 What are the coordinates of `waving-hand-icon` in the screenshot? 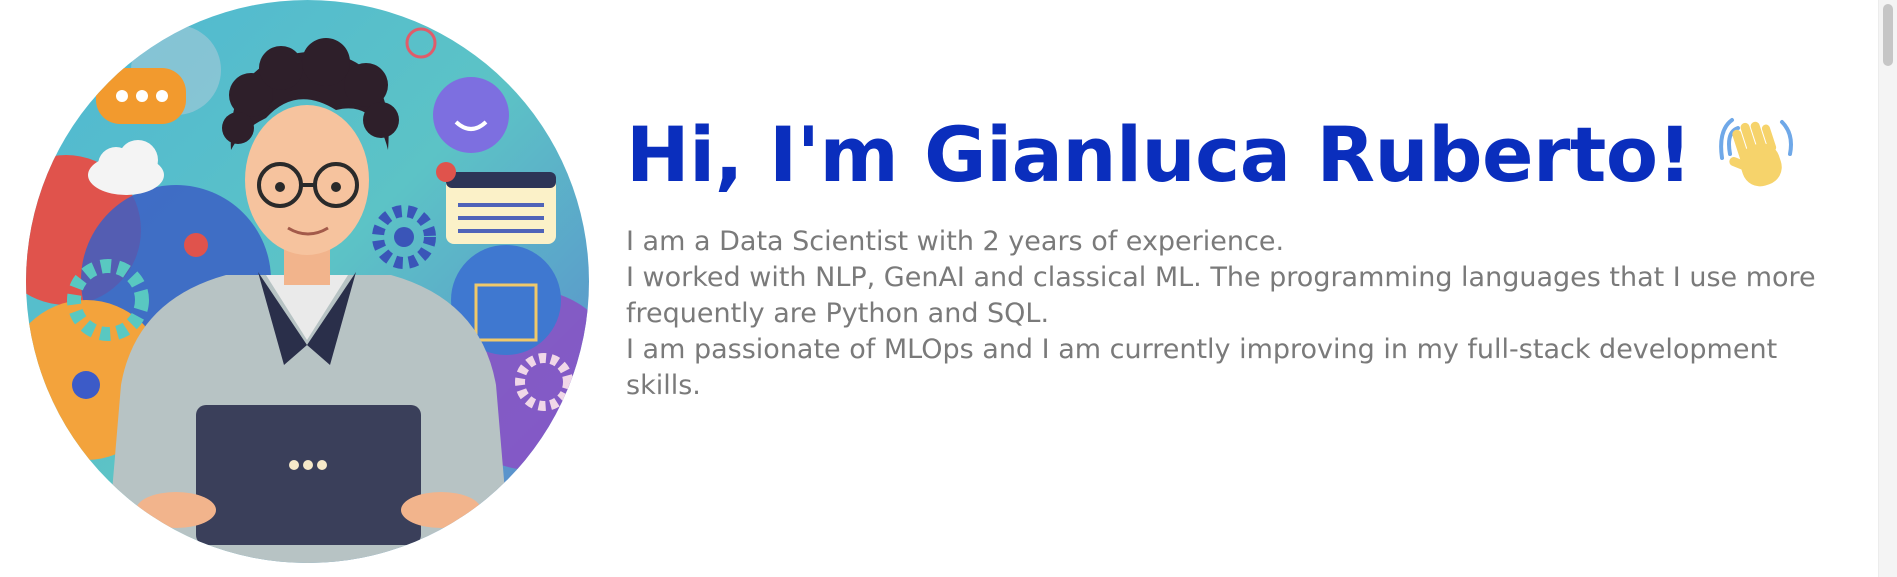 It's located at (1755, 152).